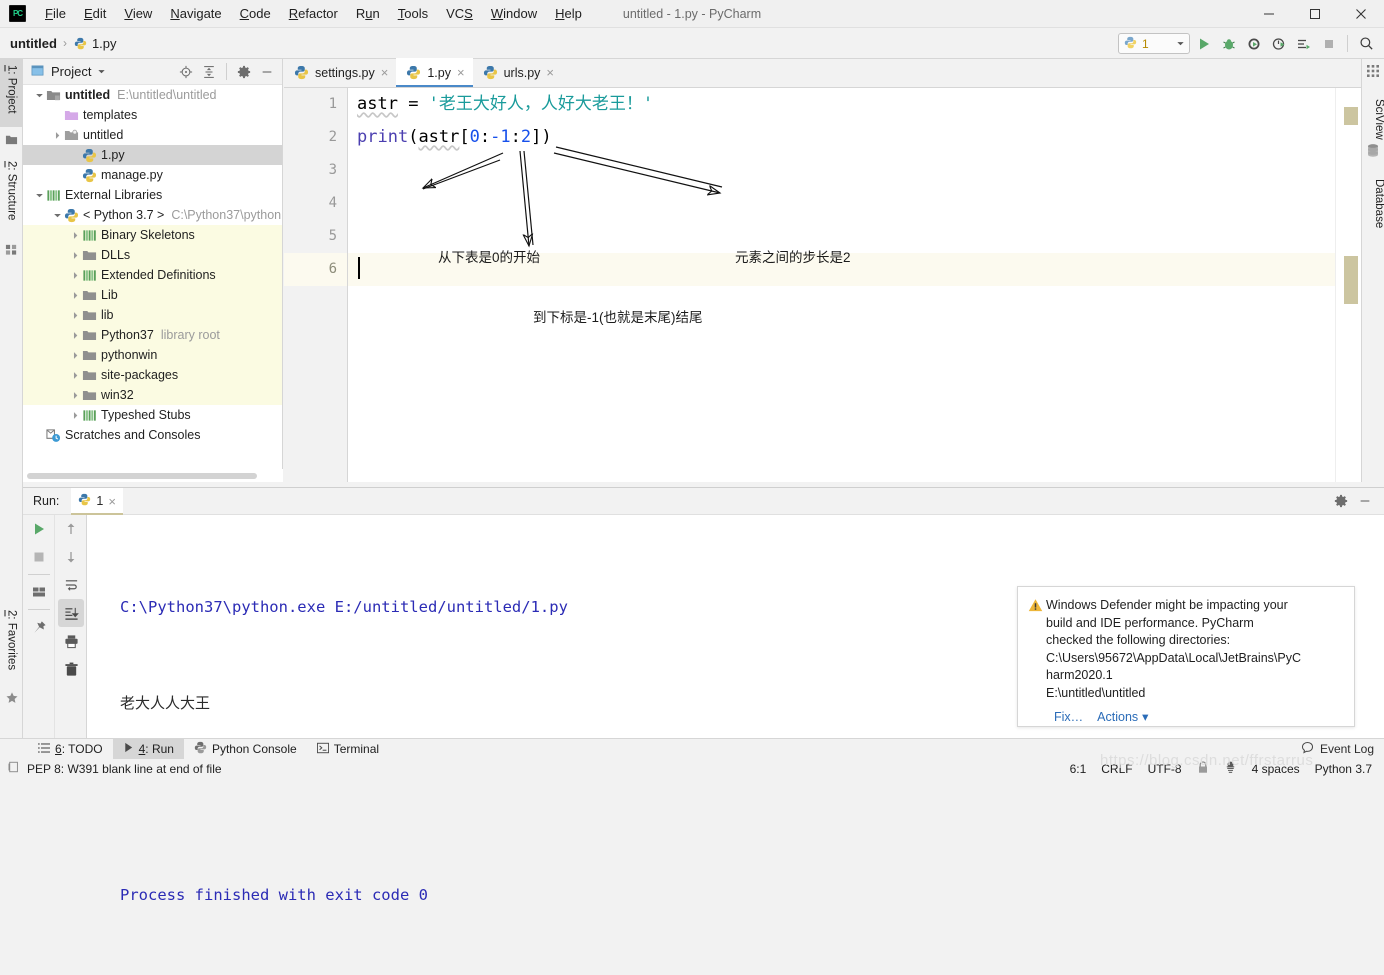 This screenshot has height=975, width=1384. I want to click on menu-item-run: Run, so click(368, 14).